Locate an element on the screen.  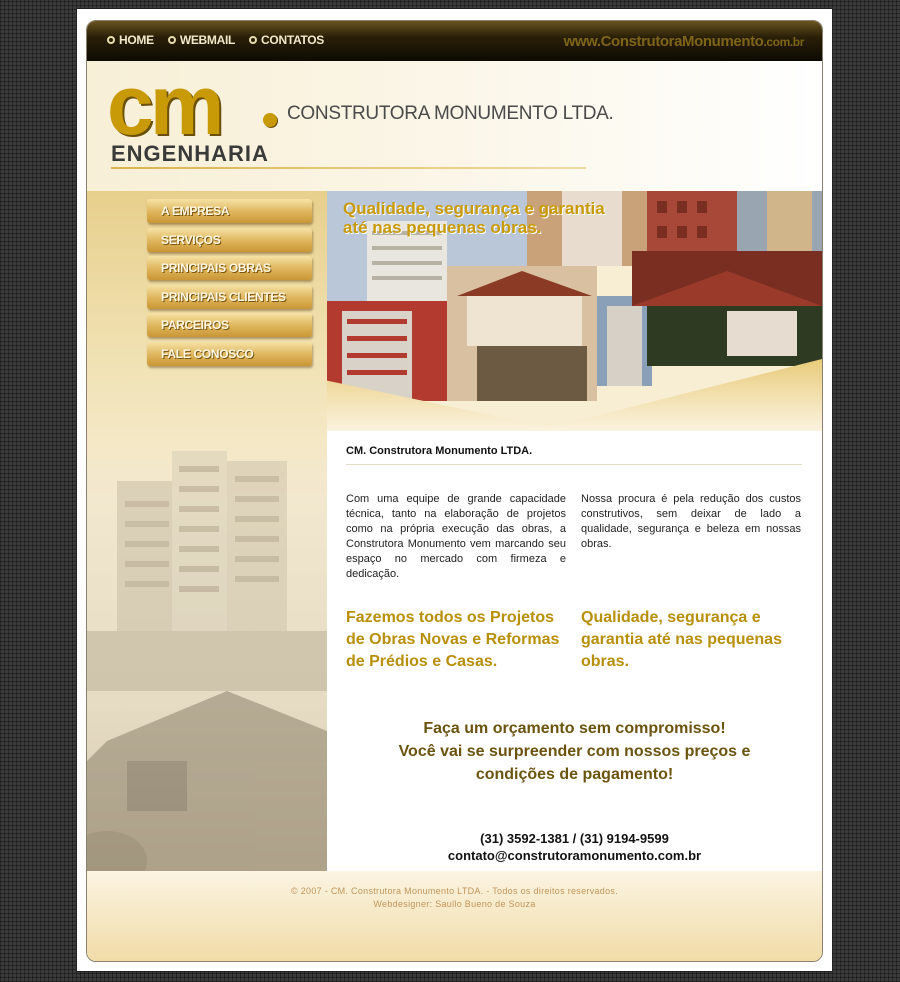
site-url-main: www.ConstrutoraMonumento is located at coordinates (663, 41).